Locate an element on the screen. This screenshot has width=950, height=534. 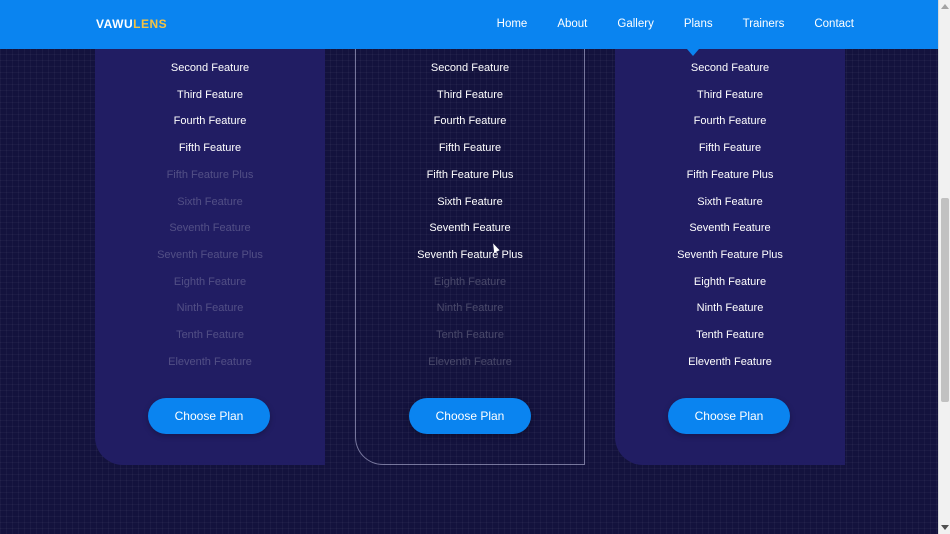
nav-gallery: Gallery is located at coordinates (635, 24).